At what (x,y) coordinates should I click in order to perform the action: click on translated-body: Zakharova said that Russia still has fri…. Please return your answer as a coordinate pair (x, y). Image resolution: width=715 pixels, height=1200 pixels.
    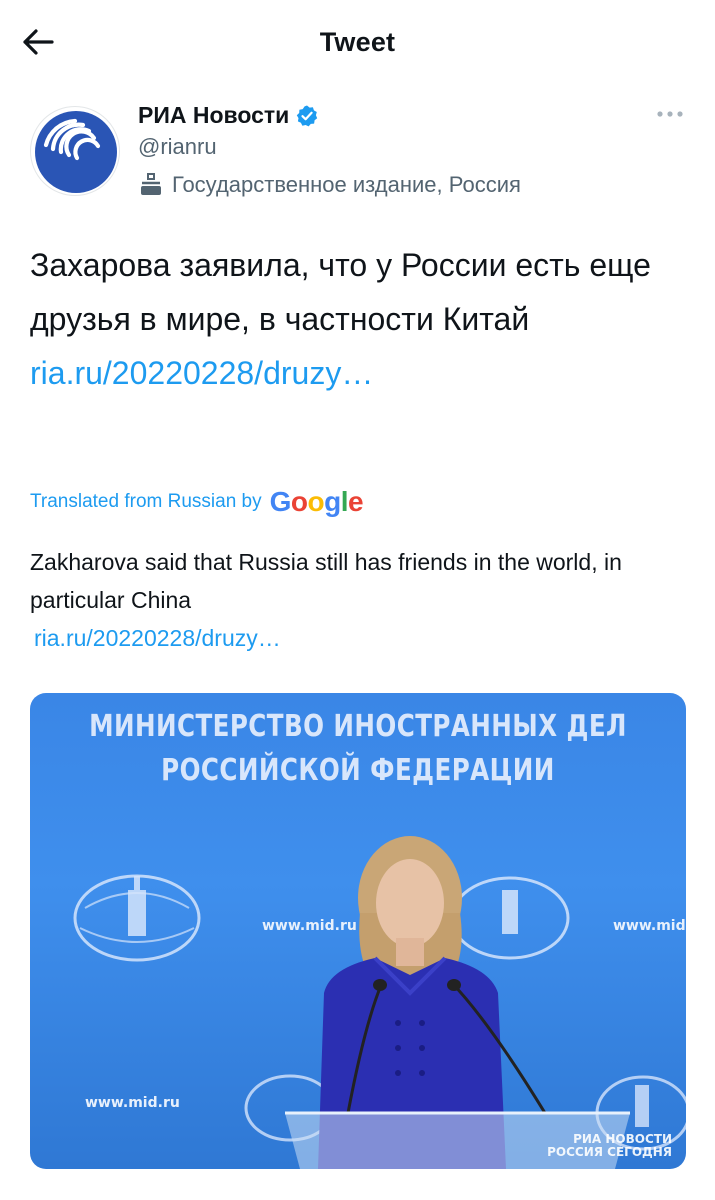
    Looking at the image, I should click on (350, 600).